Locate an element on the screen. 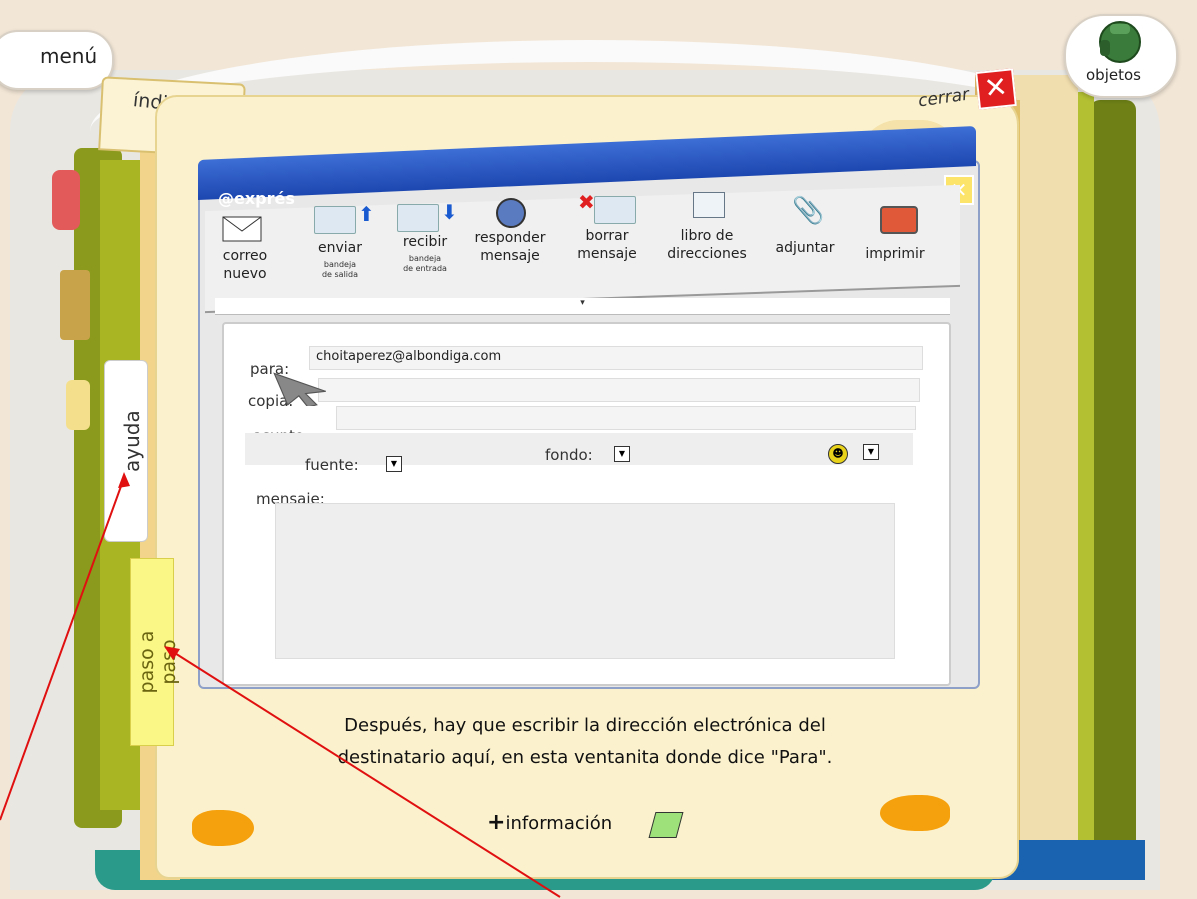 Image resolution: width=1197 pixels, height=899 pixels. plus-icon: + is located at coordinates (496, 822).